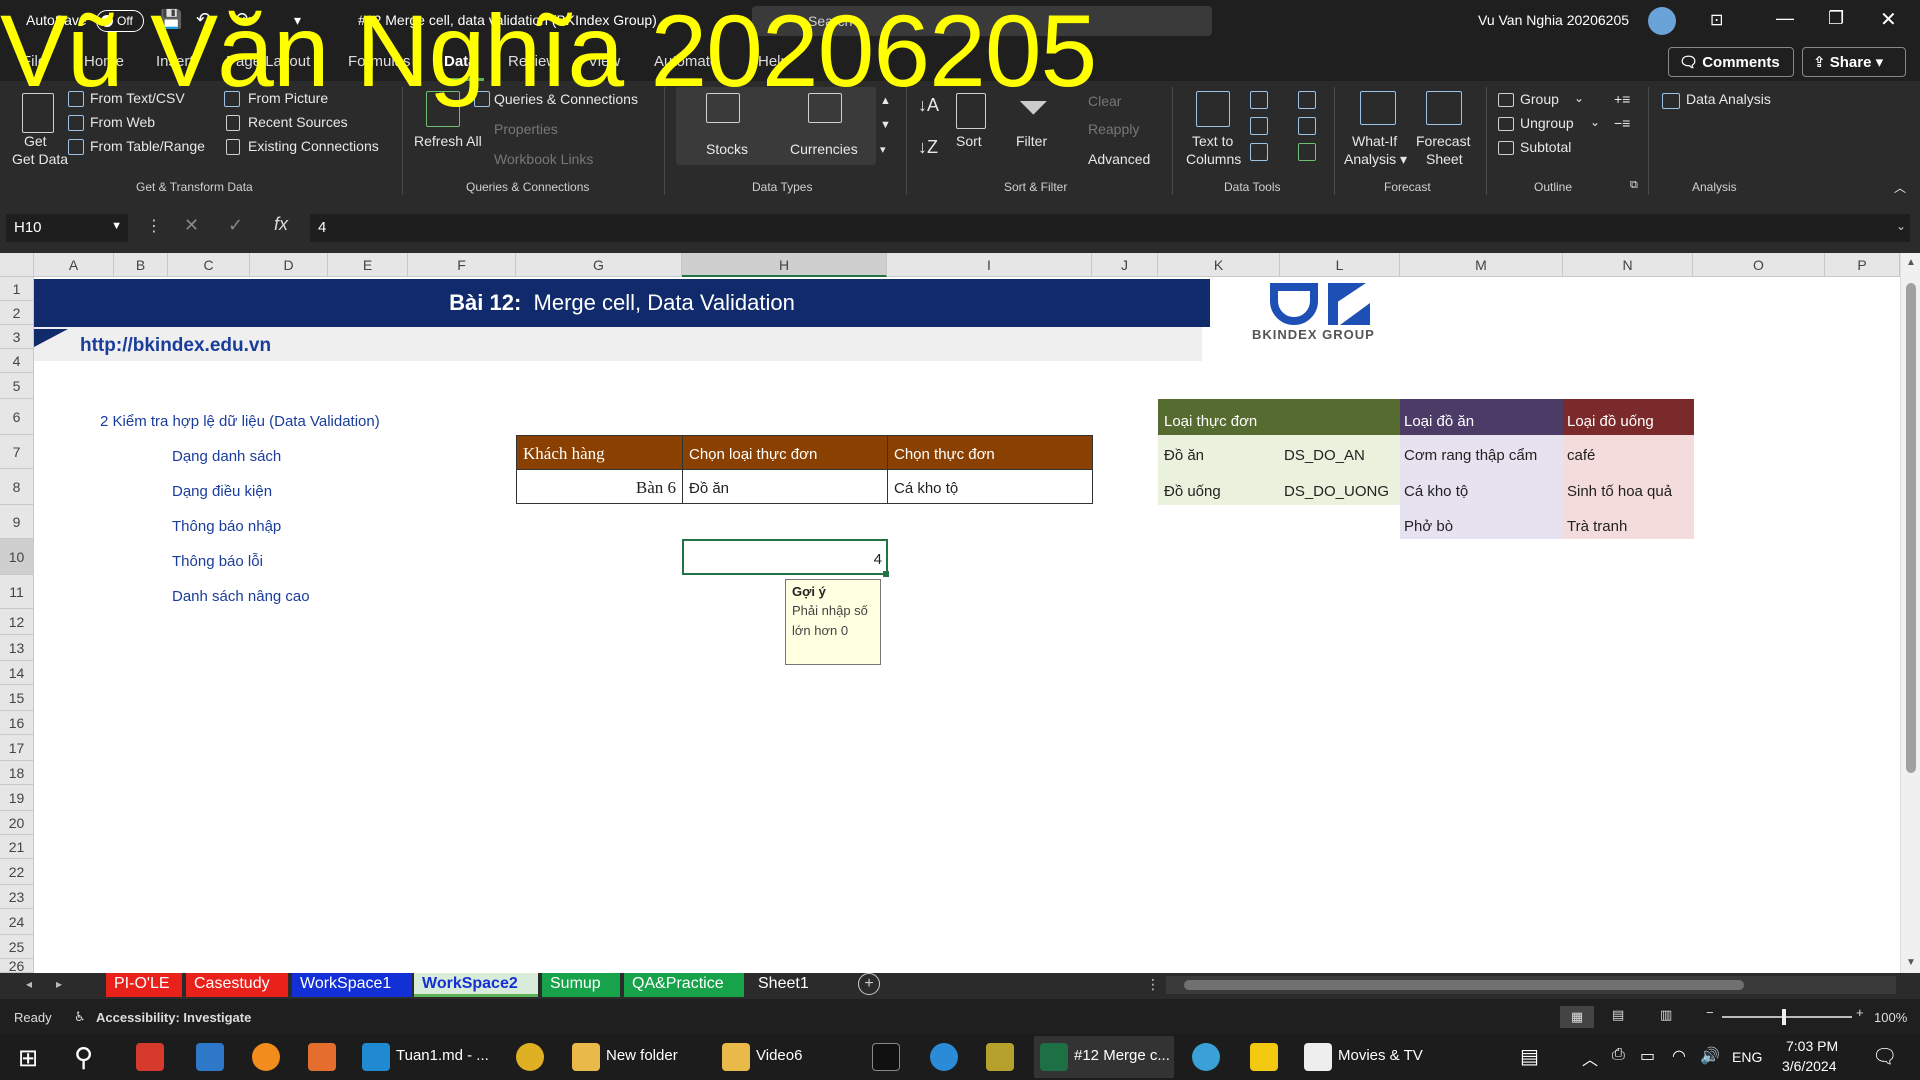 Image resolution: width=1920 pixels, height=1080 pixels. Describe the element at coordinates (235, 225) in the screenshot. I see `enter-icon: ✓` at that location.